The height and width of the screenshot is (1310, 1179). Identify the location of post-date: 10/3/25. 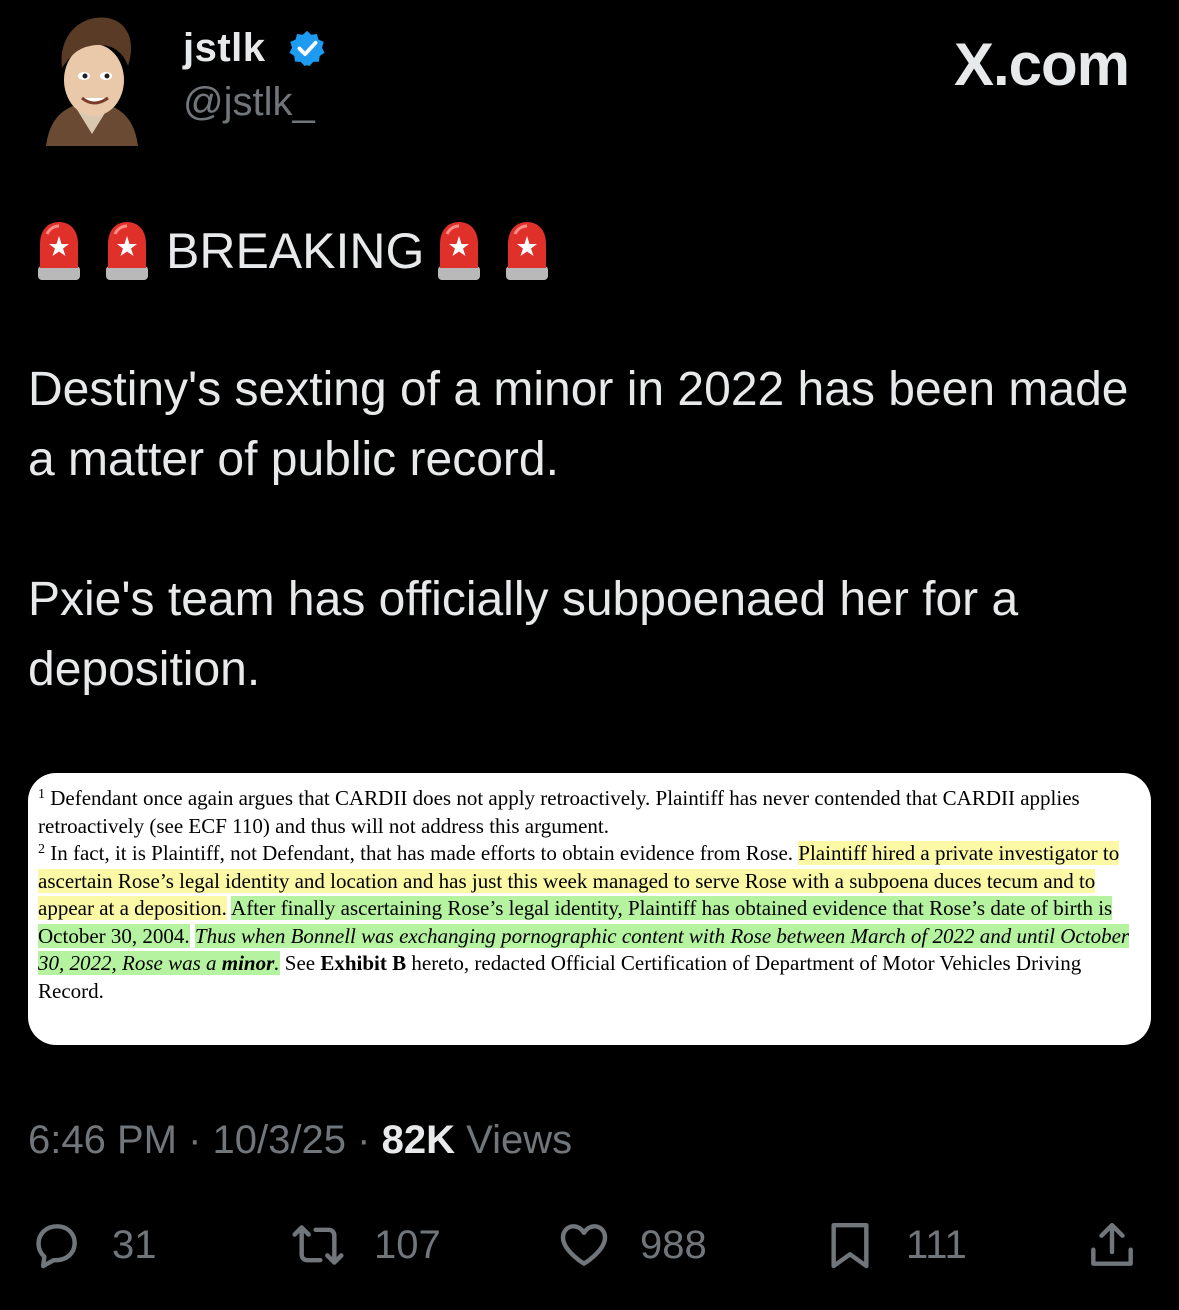
(279, 1140).